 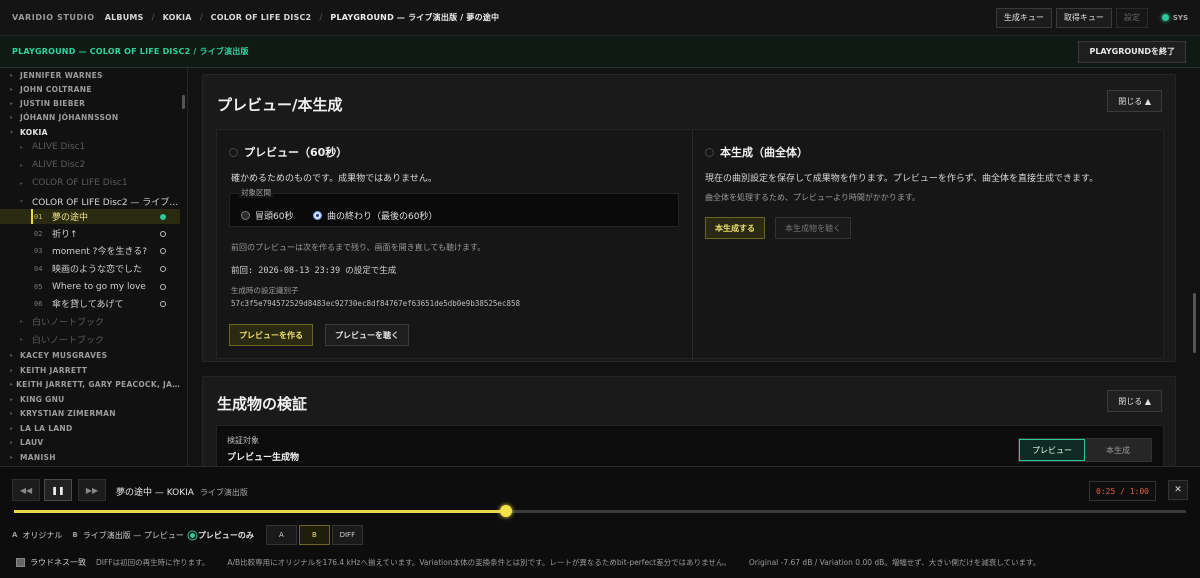 What do you see at coordinates (271, 335) in the screenshot?
I see `make-preview-button: プレビューを作る` at bounding box center [271, 335].